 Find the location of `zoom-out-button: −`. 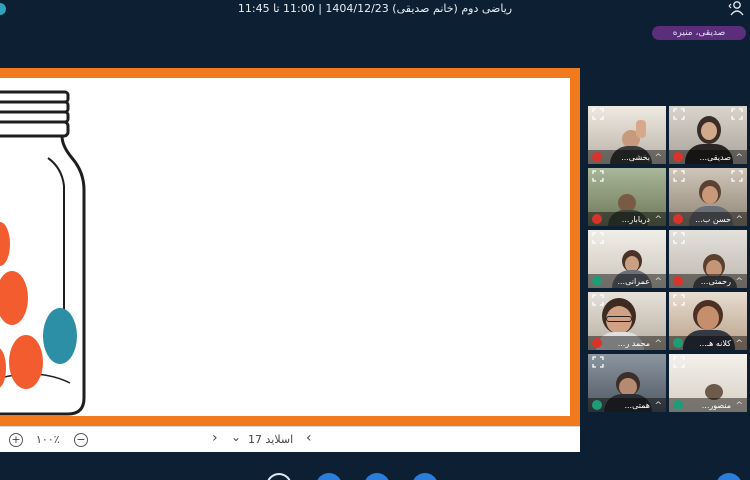

zoom-out-button: − is located at coordinates (81, 440).